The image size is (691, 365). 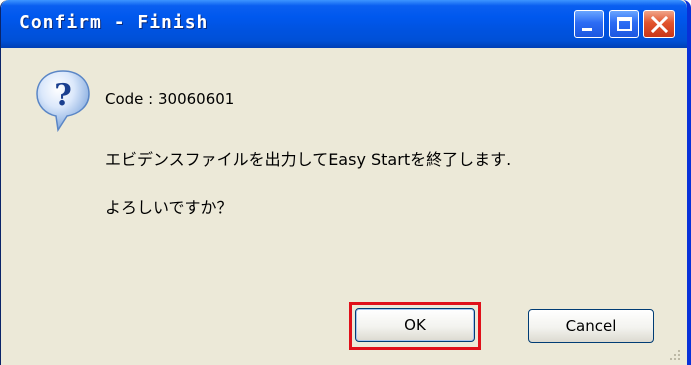 I want to click on error-code: Code : 30060601, so click(x=170, y=99).